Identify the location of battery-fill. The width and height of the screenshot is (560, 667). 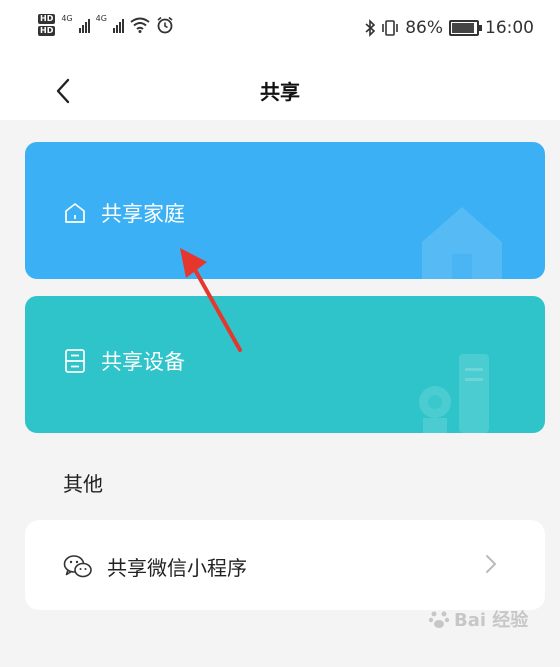
(463, 28).